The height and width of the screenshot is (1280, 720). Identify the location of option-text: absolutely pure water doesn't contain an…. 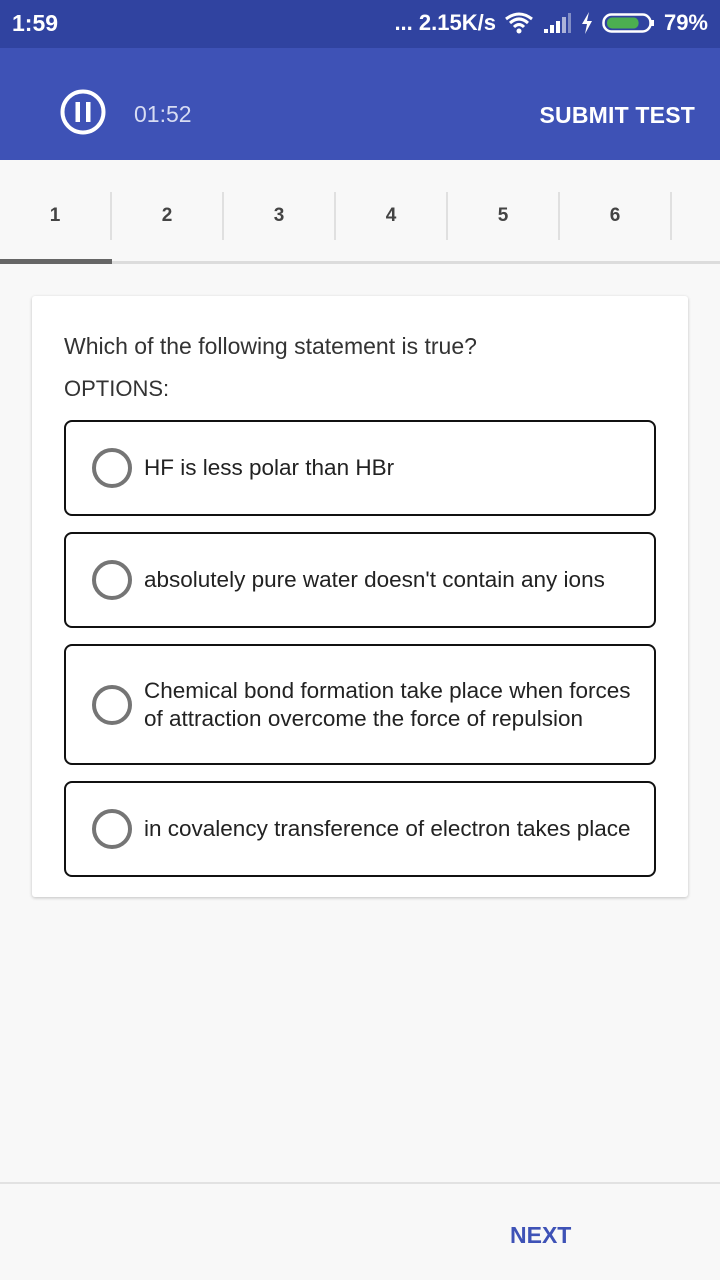
(374, 579).